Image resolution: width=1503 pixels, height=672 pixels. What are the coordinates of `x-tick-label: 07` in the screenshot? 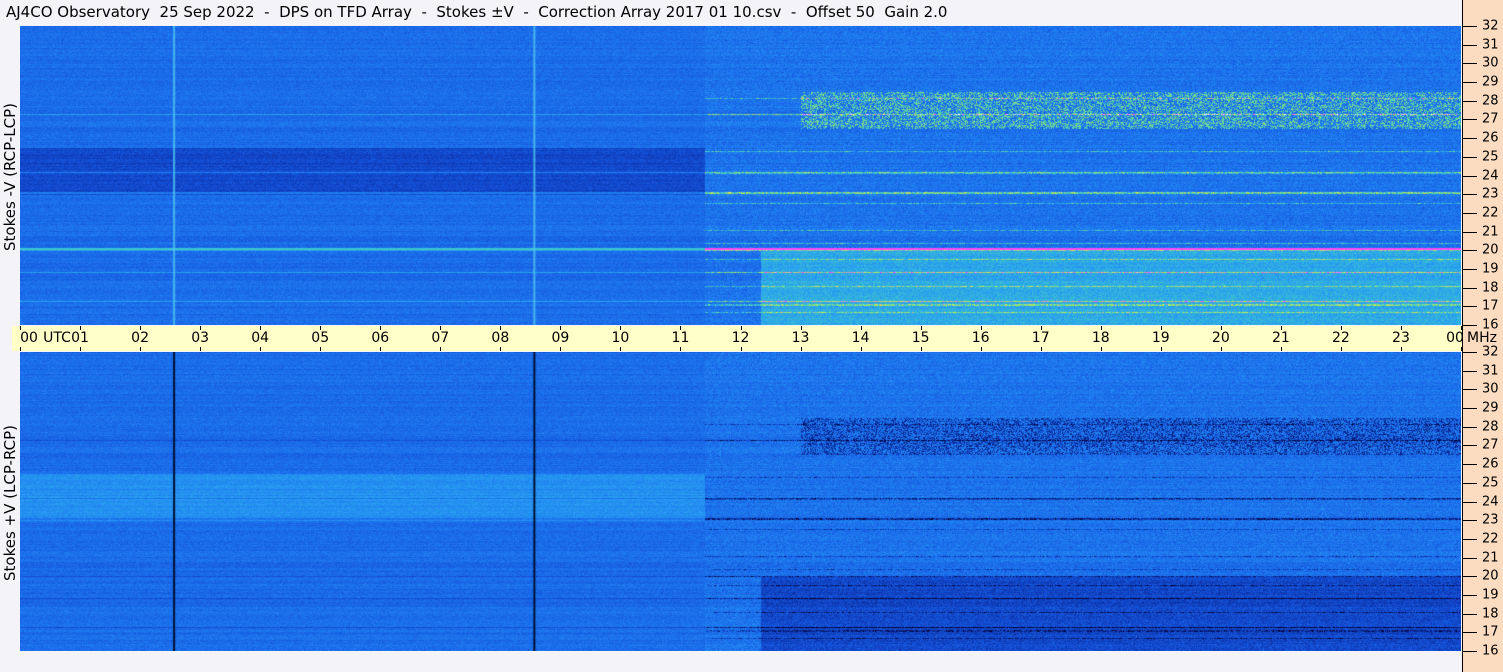 It's located at (440, 338).